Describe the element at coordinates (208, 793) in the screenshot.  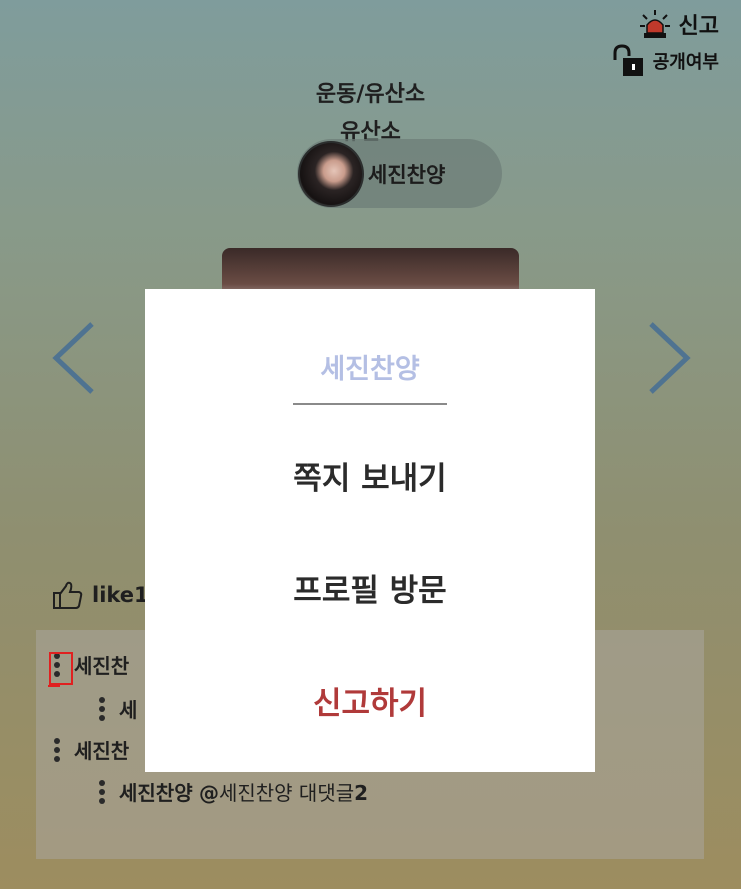
I see `mention-symbol: @` at that location.